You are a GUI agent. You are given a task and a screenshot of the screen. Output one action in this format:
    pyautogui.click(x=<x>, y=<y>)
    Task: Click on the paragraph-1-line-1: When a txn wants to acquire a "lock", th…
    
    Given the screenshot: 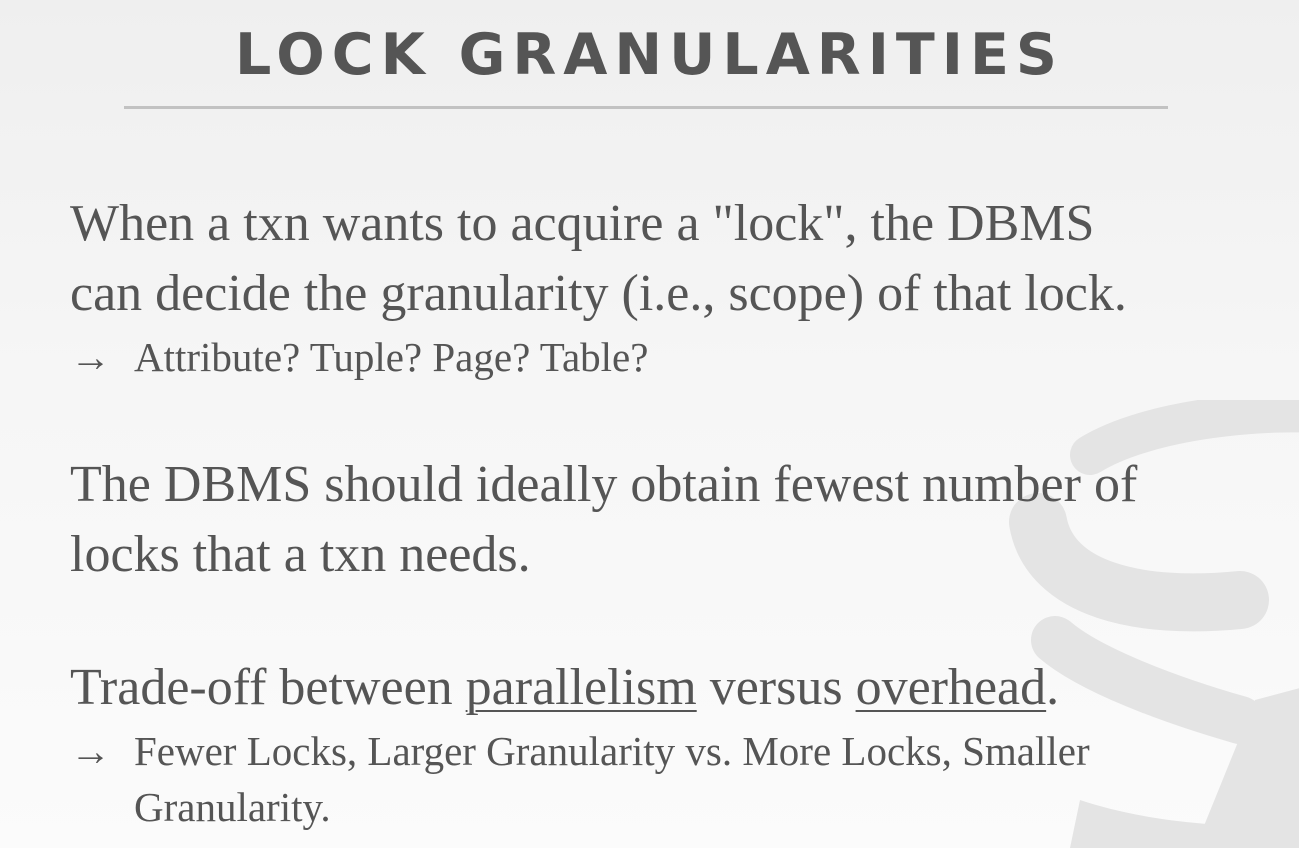 What is the action you would take?
    pyautogui.click(x=582, y=223)
    